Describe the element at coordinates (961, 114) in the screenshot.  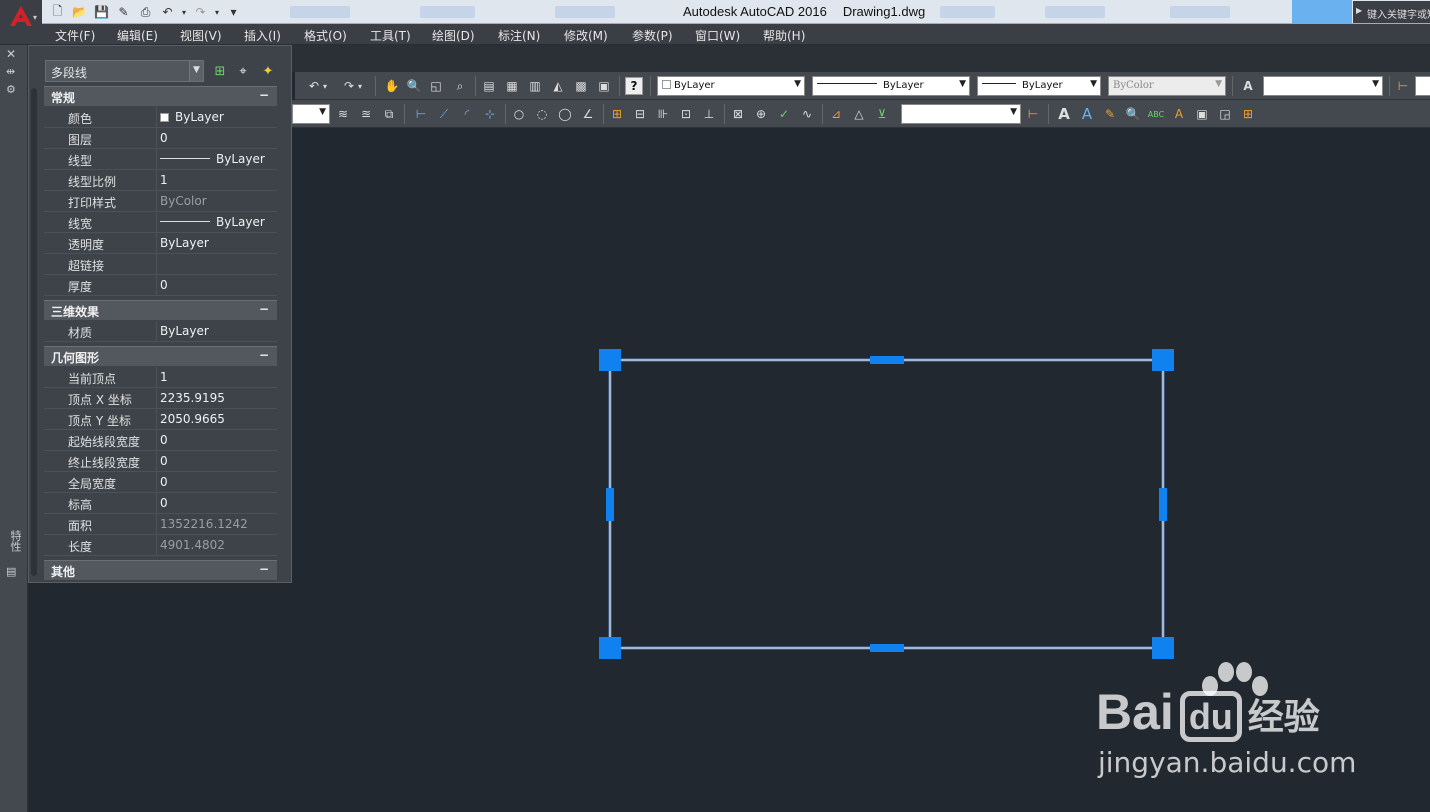
I see `dimension-style-select-2: ▼` at that location.